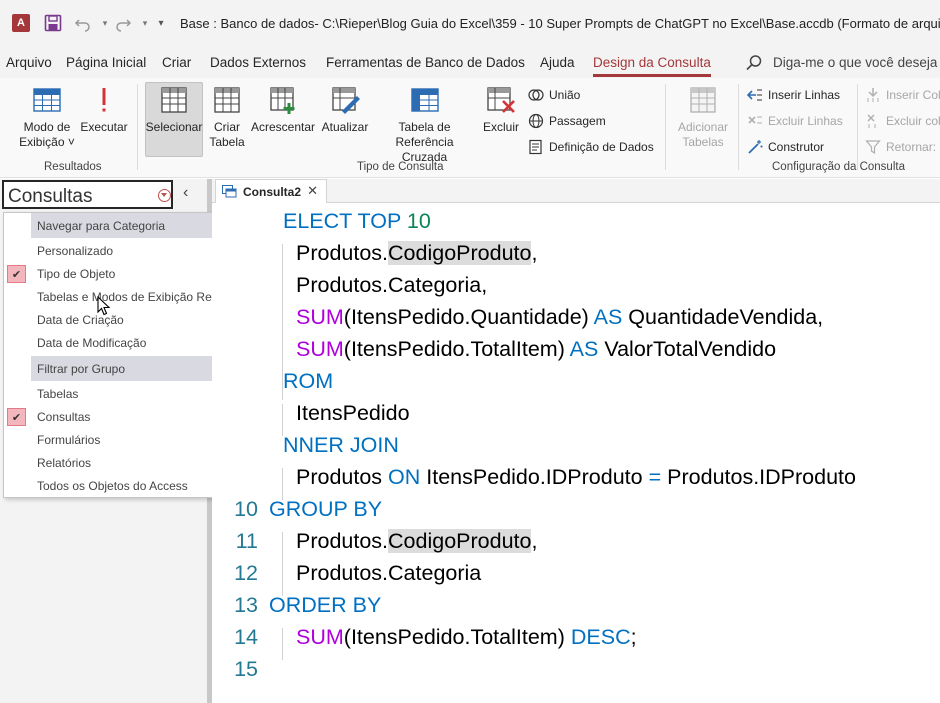 Image resolution: width=940 pixels, height=703 pixels. I want to click on excluir-button: Excluir, so click(501, 109).